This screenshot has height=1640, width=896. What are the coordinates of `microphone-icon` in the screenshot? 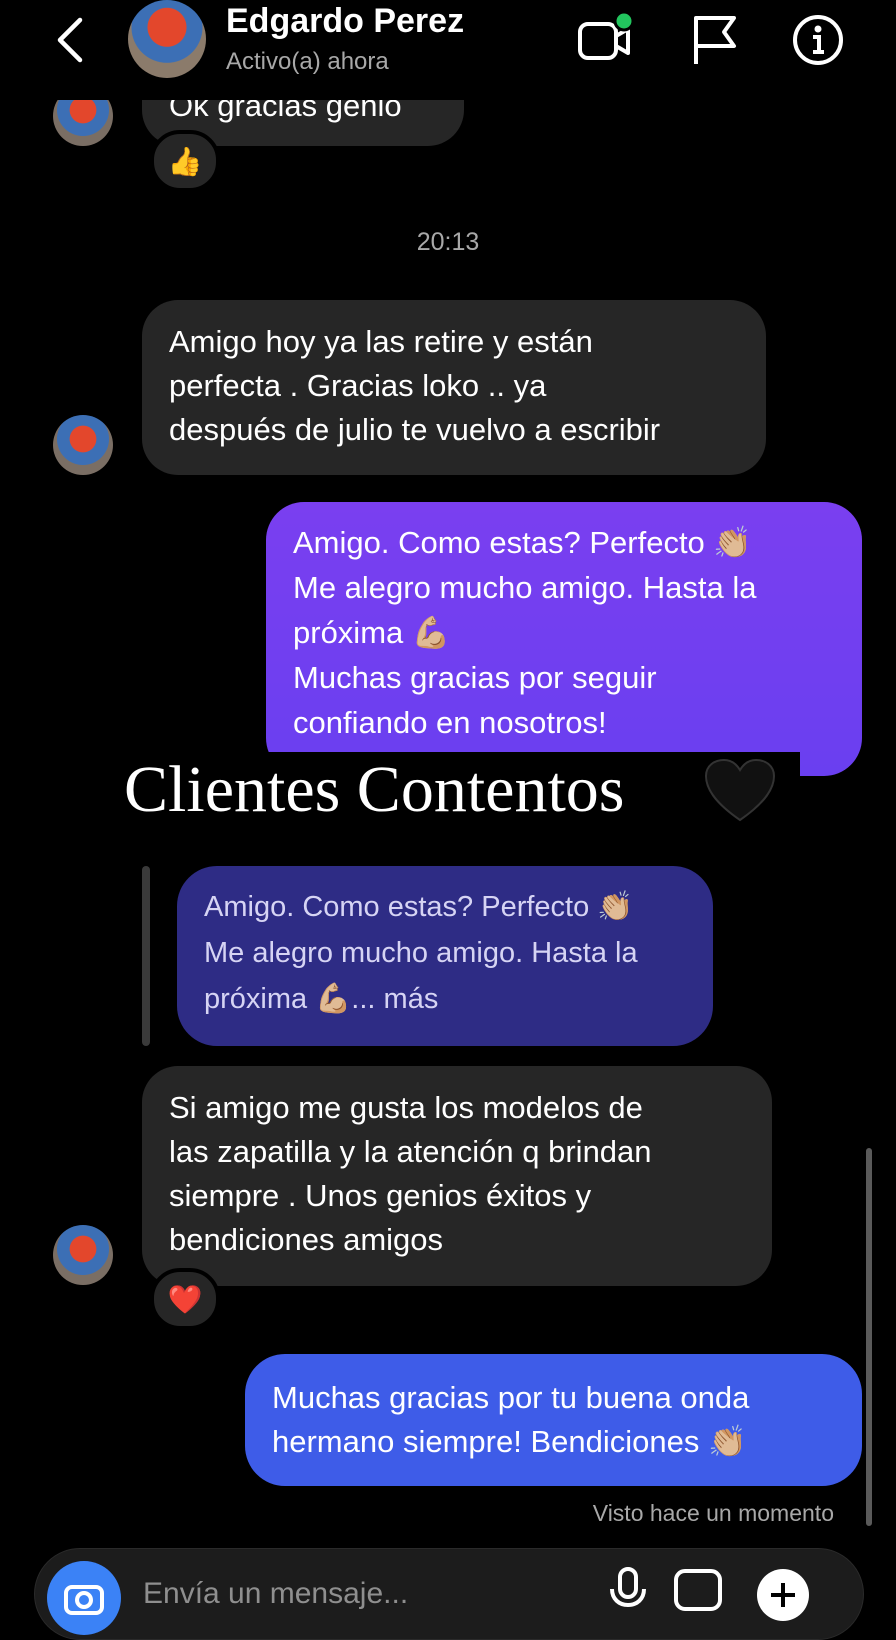 It's located at (628, 1590).